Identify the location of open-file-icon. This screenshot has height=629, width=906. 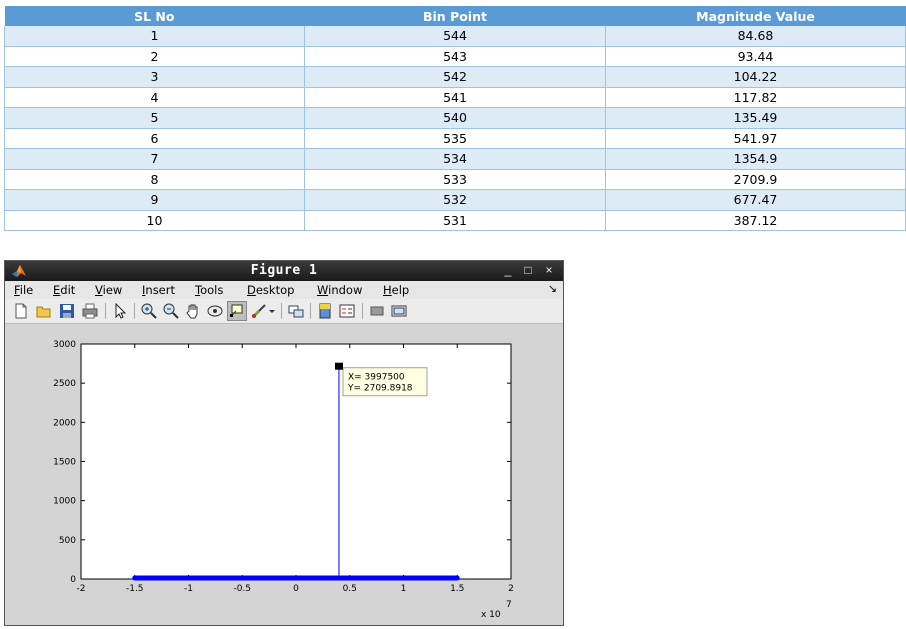
(44, 311).